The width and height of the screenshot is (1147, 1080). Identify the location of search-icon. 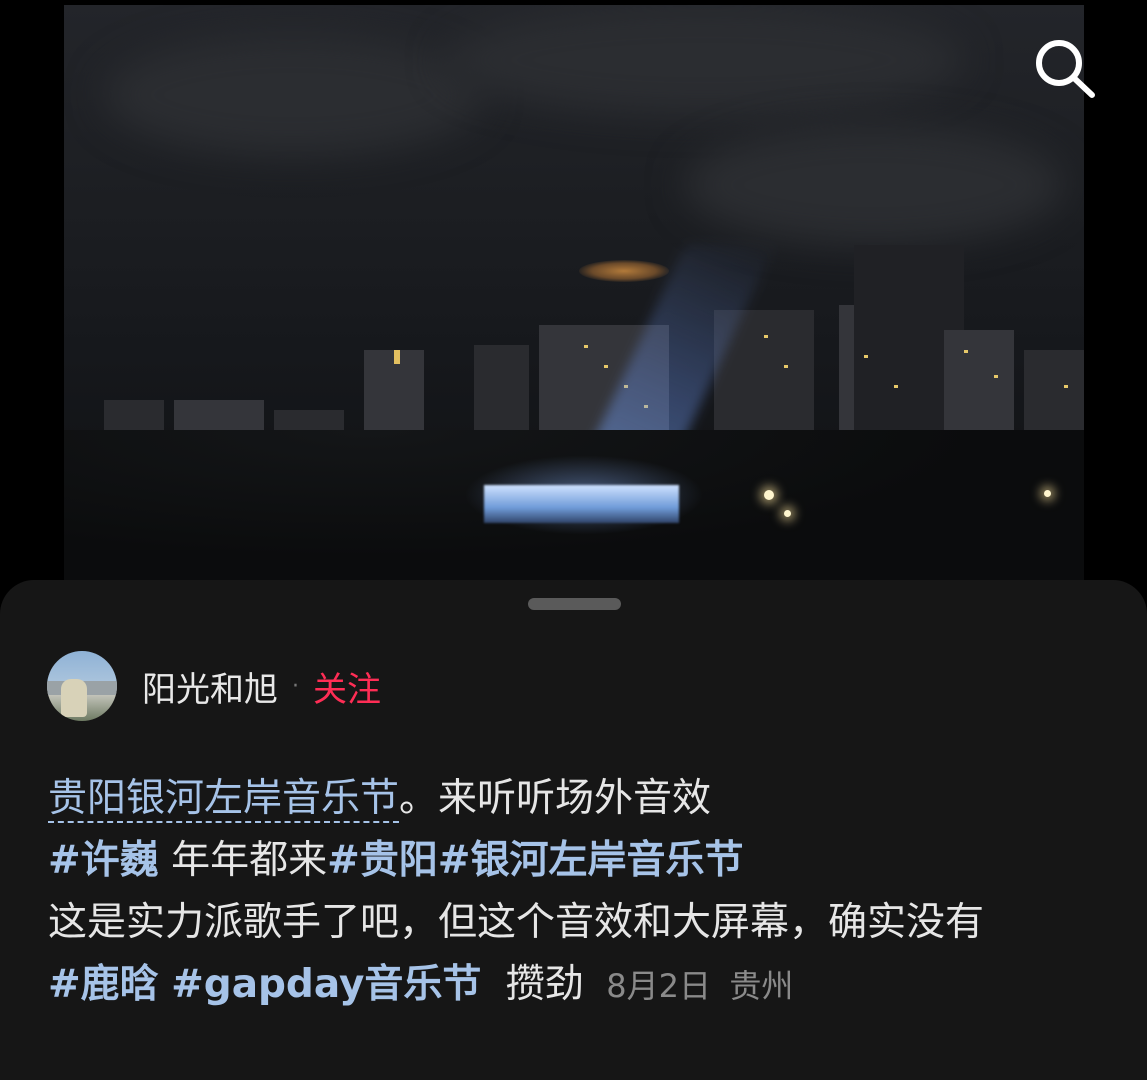
(1065, 69).